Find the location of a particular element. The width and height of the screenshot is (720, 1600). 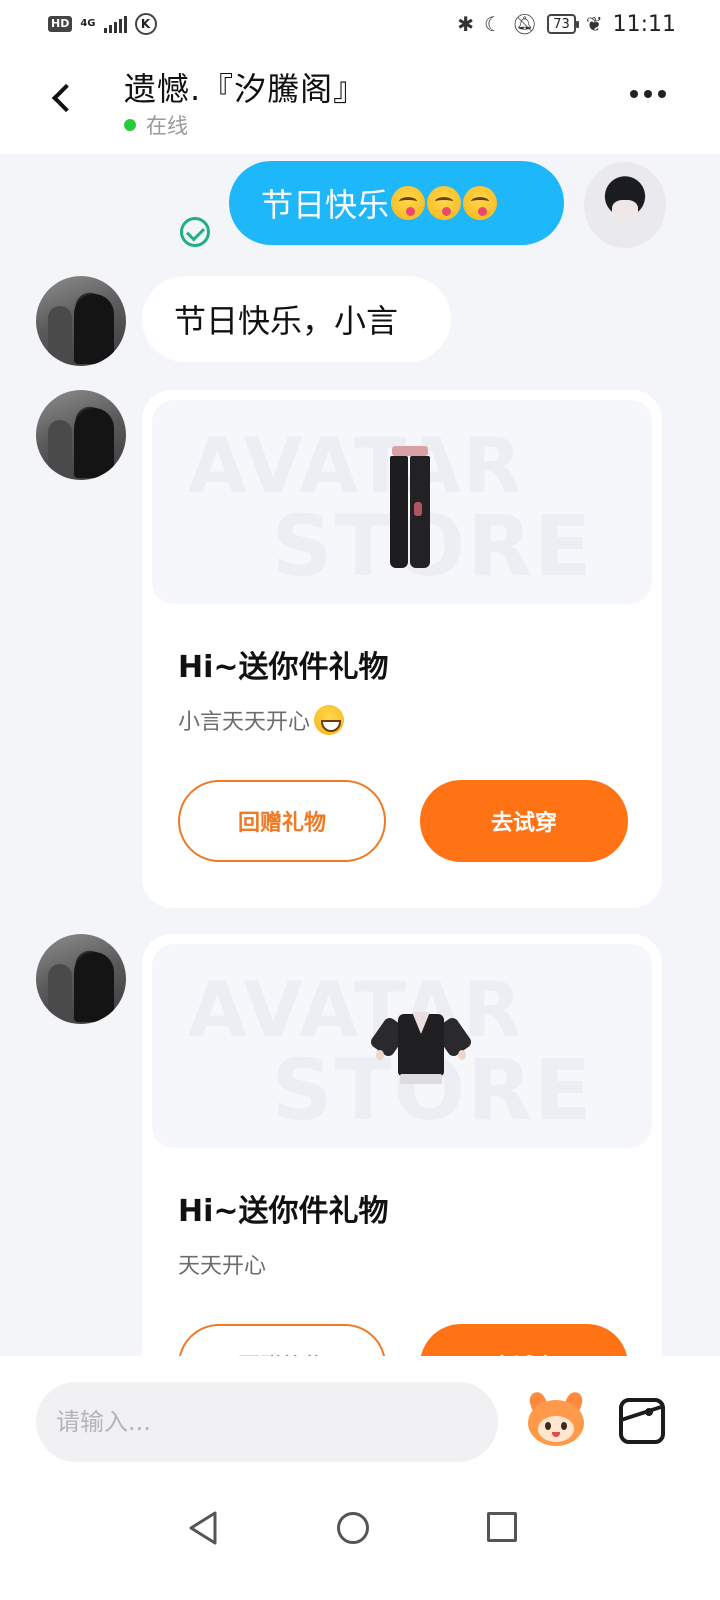

gift-subtitle: 小言天天开心 is located at coordinates (261, 720).